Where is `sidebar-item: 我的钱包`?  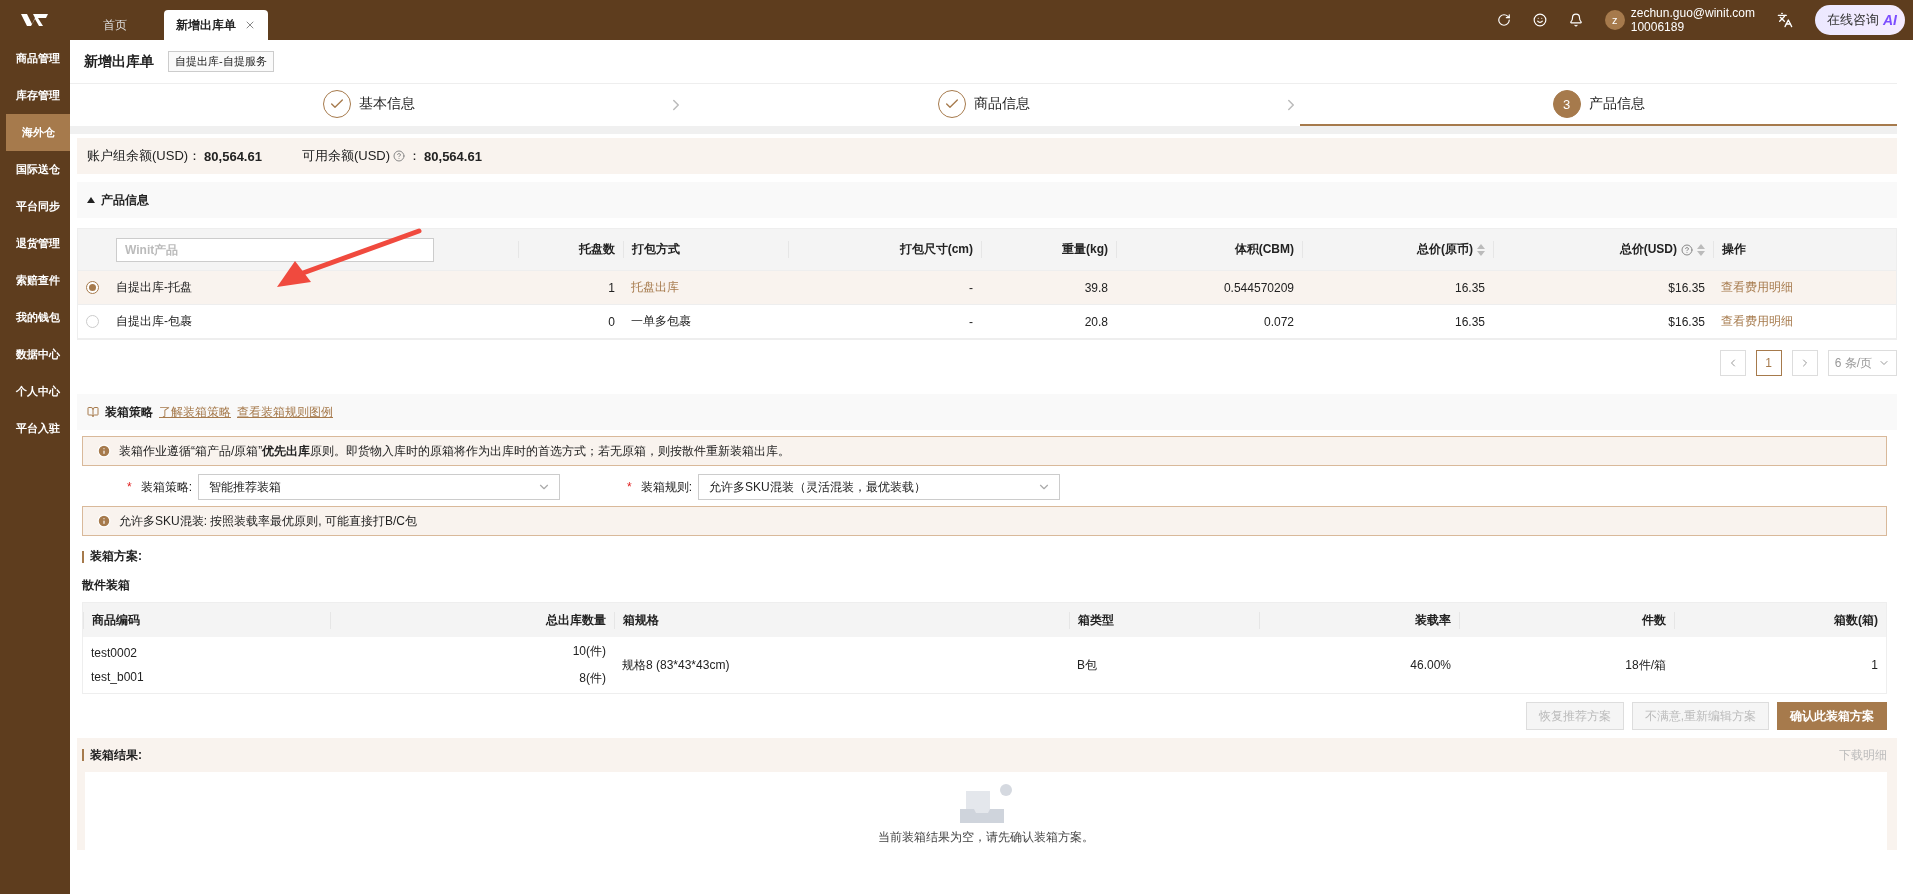 sidebar-item: 我的钱包 is located at coordinates (38, 317).